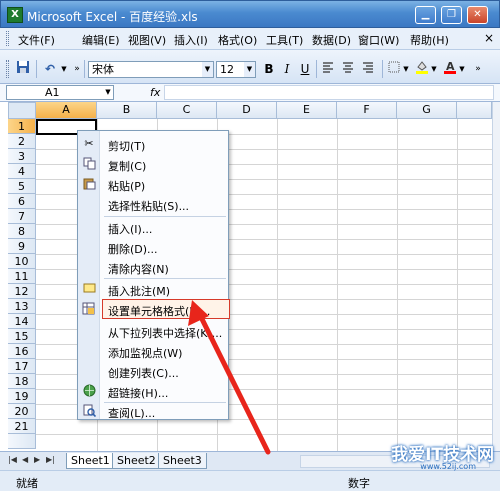 The height and width of the screenshot is (491, 500). What do you see at coordinates (451, 15) in the screenshot?
I see `restore-icon: ❐` at bounding box center [451, 15].